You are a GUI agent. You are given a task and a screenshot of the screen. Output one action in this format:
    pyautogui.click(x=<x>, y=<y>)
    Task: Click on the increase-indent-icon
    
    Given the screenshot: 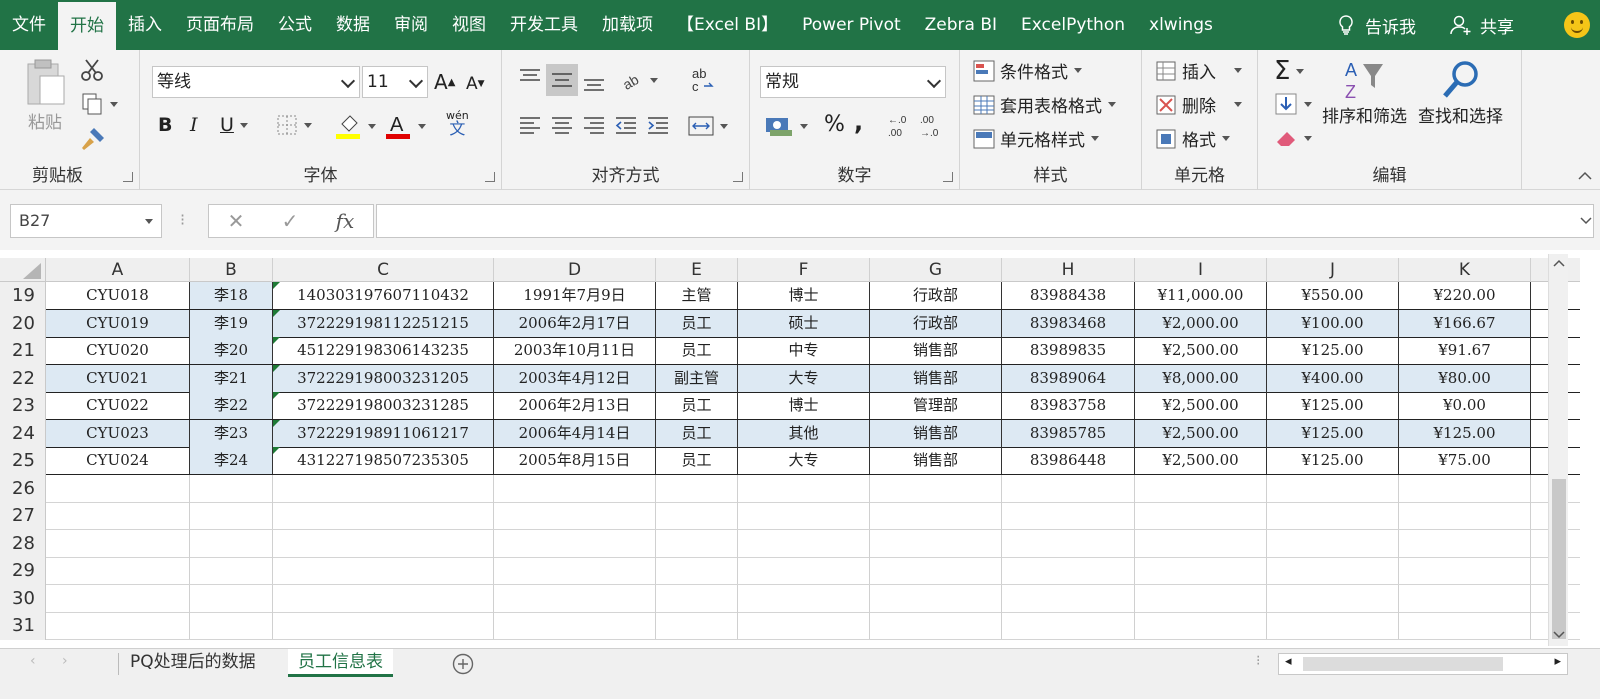 What is the action you would take?
    pyautogui.click(x=658, y=126)
    